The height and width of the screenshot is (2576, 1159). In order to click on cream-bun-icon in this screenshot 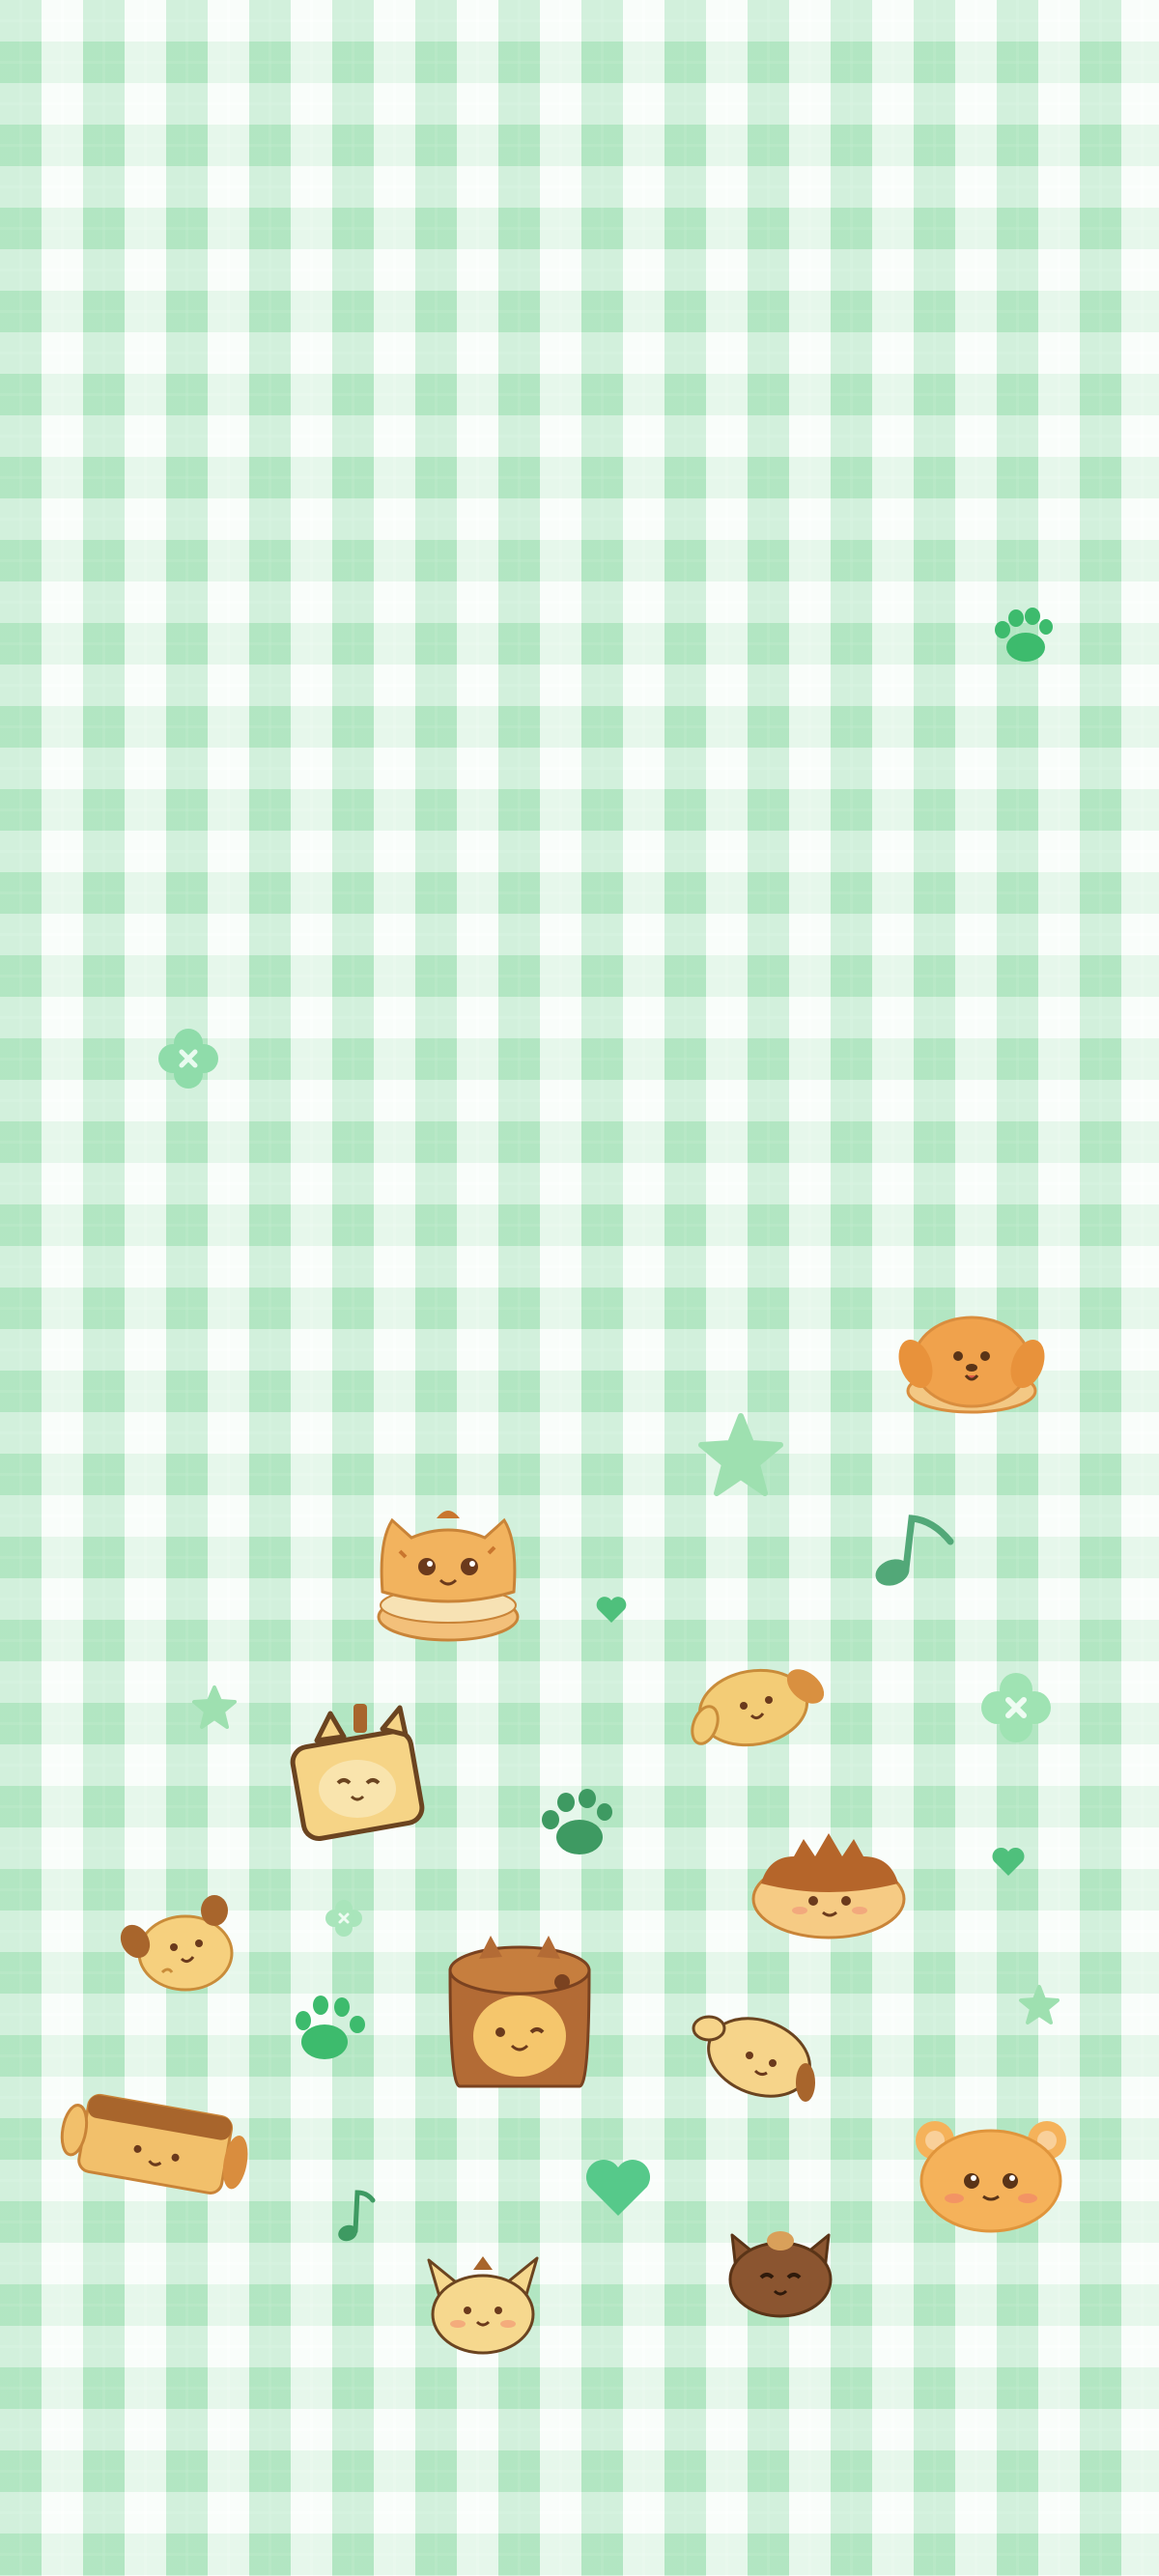, I will do `click(828, 1886)`.